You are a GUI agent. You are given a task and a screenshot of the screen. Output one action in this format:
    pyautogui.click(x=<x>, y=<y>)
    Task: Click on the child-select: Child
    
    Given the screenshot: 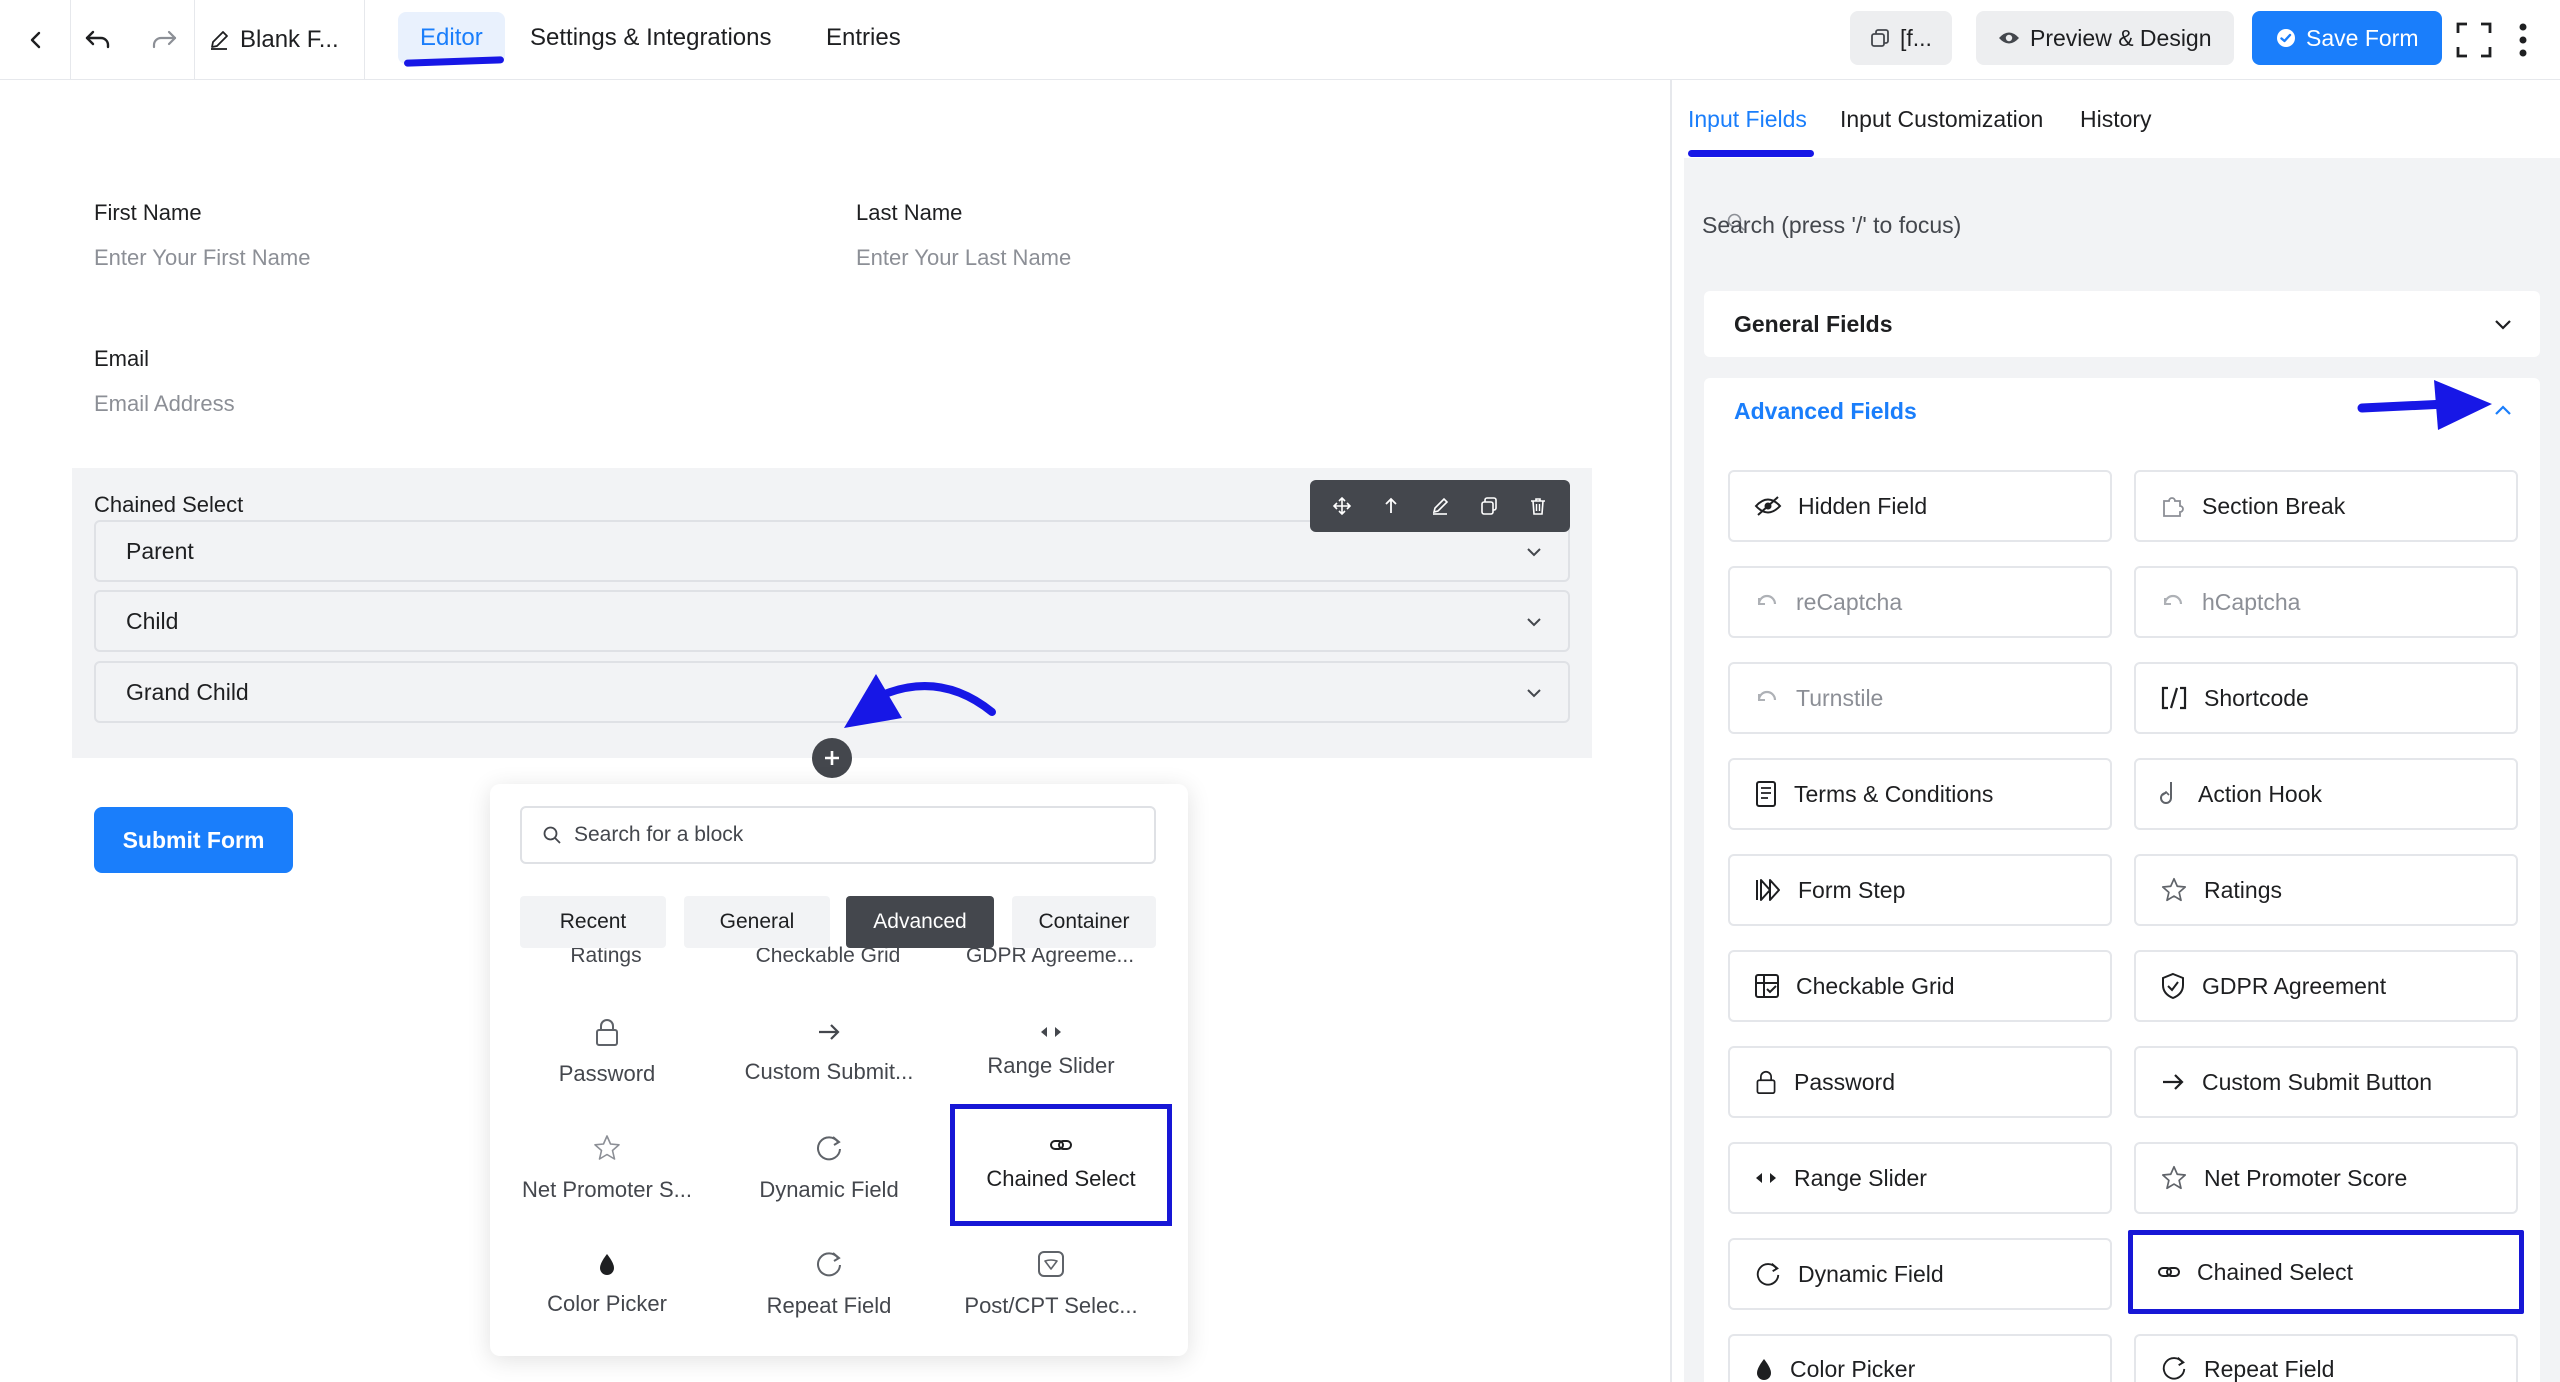 What is the action you would take?
    pyautogui.click(x=832, y=621)
    